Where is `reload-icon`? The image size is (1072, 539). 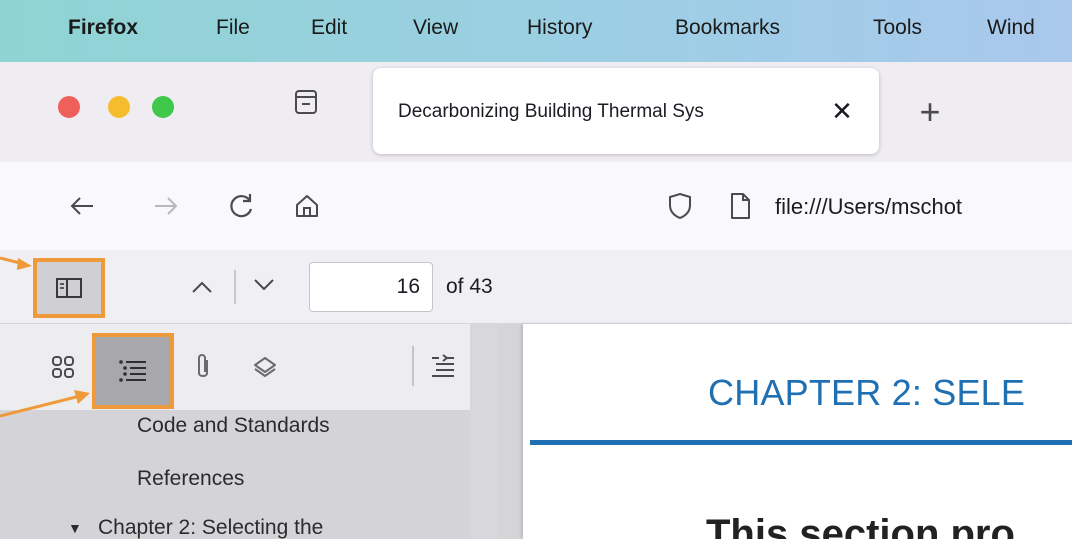
reload-icon is located at coordinates (241, 206).